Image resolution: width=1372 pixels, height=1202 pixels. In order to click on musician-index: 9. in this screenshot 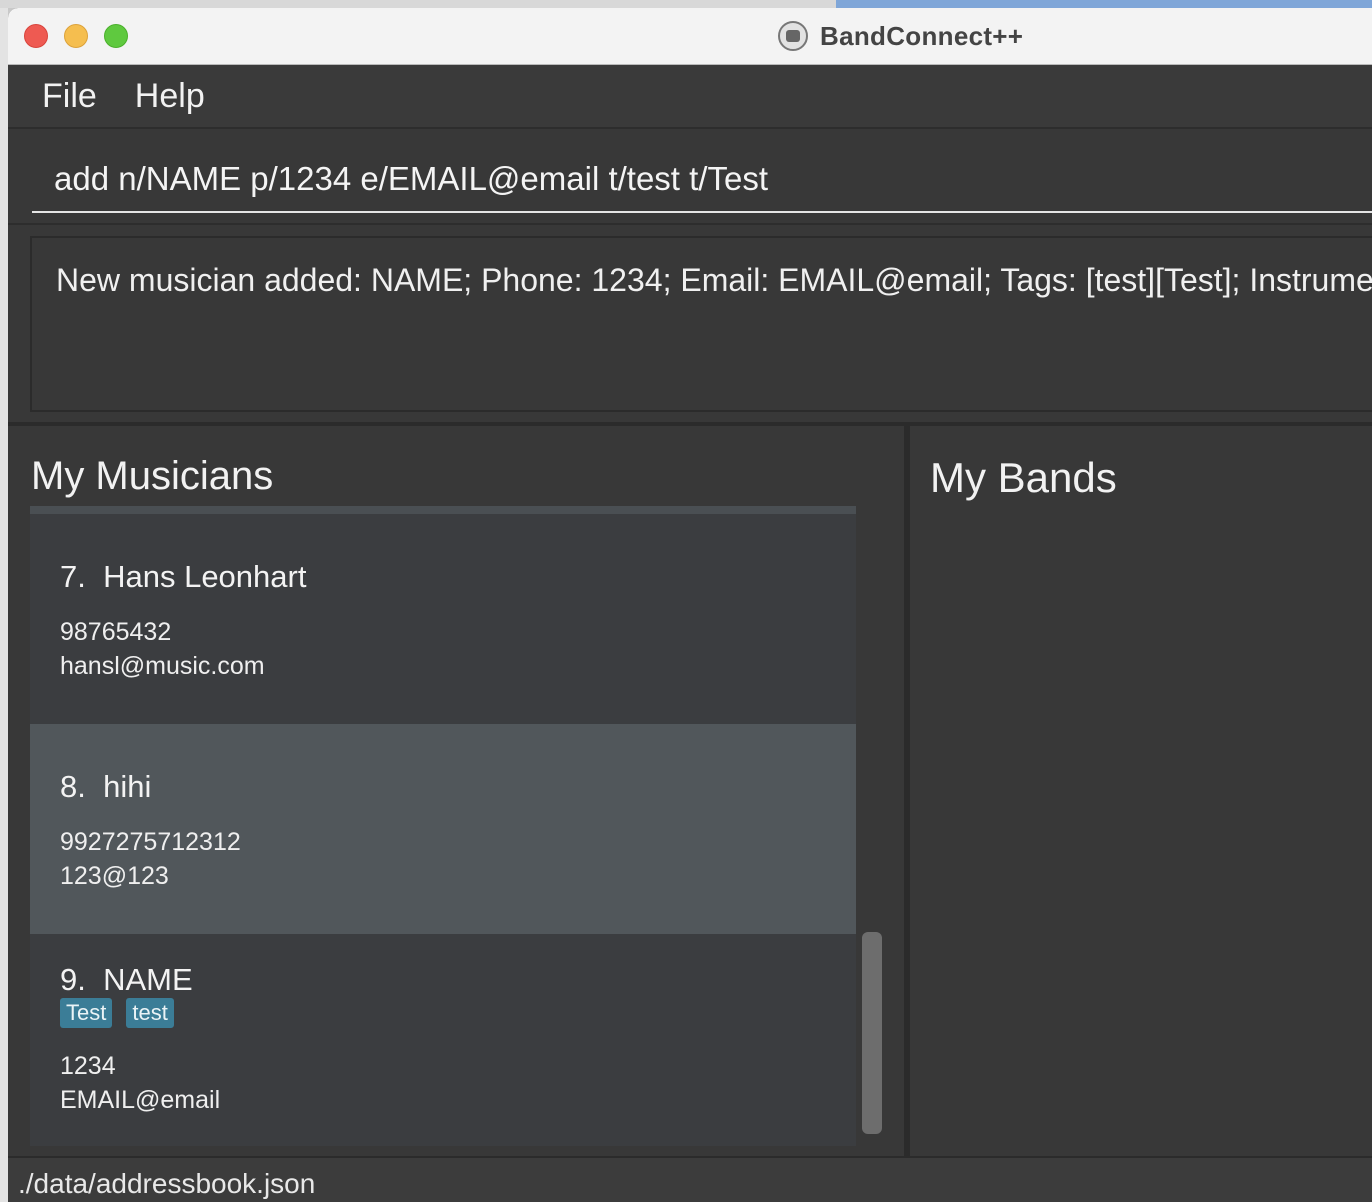, I will do `click(73, 979)`.